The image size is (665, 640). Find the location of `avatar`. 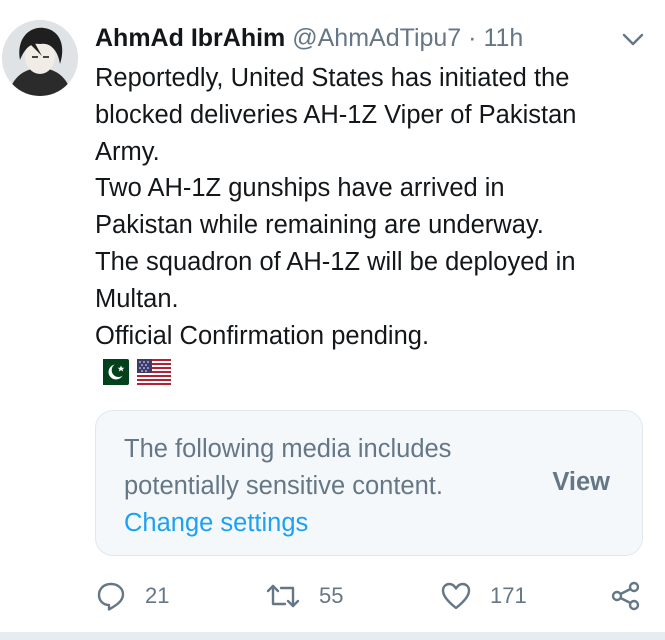

avatar is located at coordinates (40, 58).